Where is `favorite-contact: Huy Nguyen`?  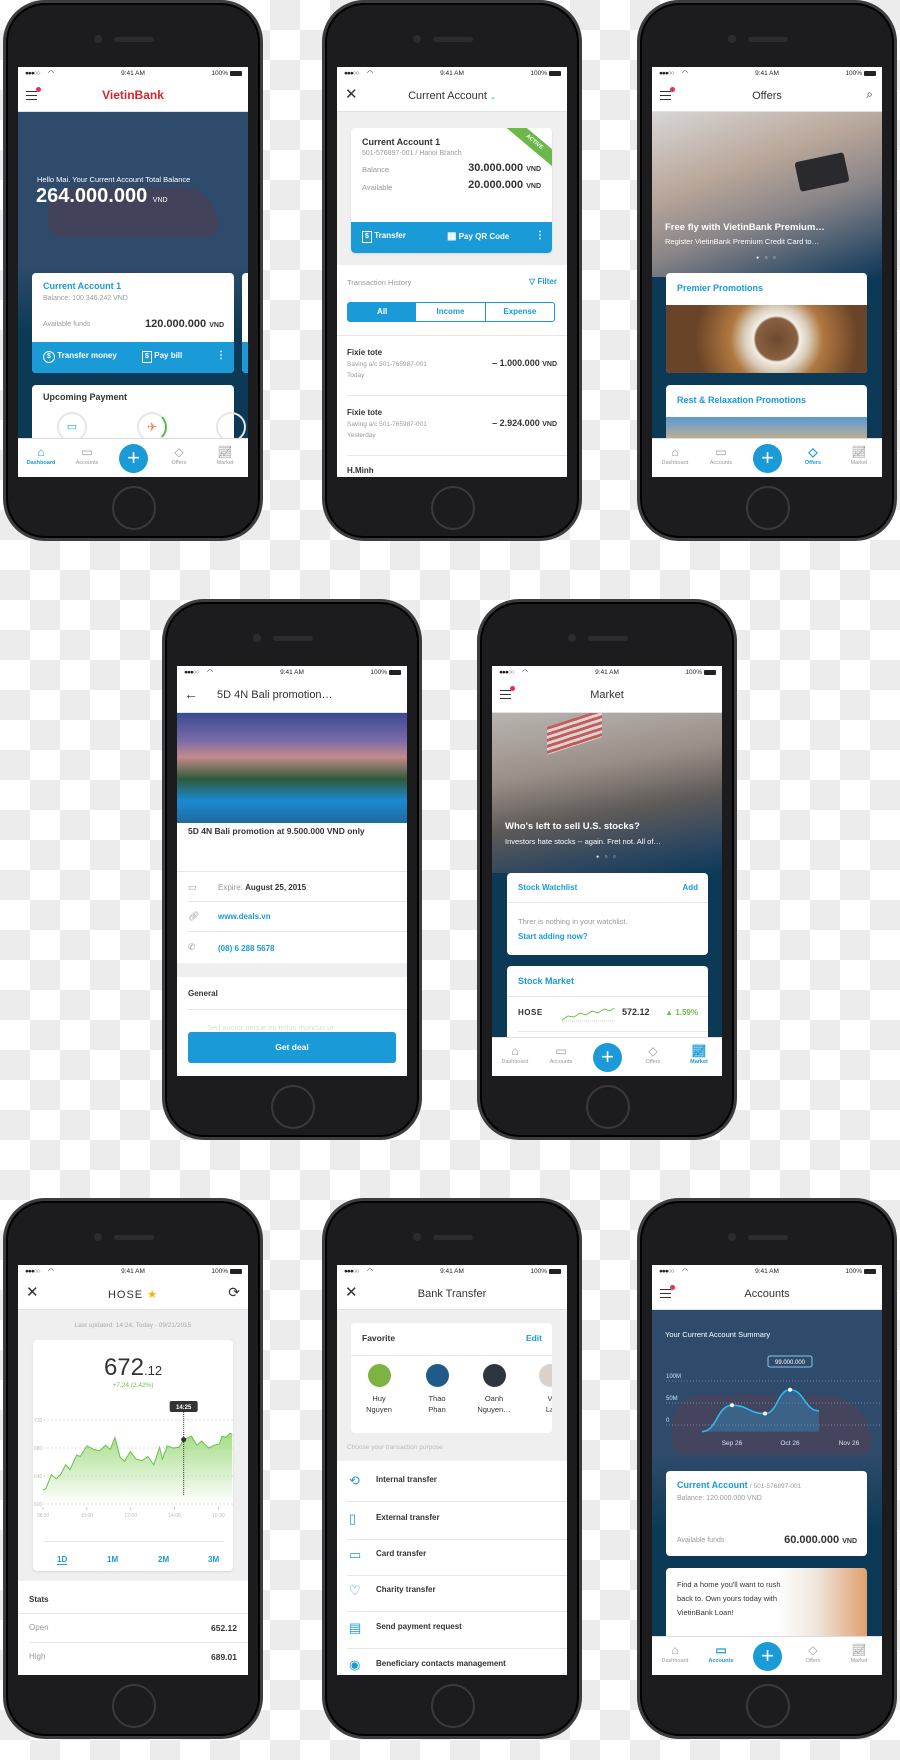 favorite-contact: Huy Nguyen is located at coordinates (379, 1389).